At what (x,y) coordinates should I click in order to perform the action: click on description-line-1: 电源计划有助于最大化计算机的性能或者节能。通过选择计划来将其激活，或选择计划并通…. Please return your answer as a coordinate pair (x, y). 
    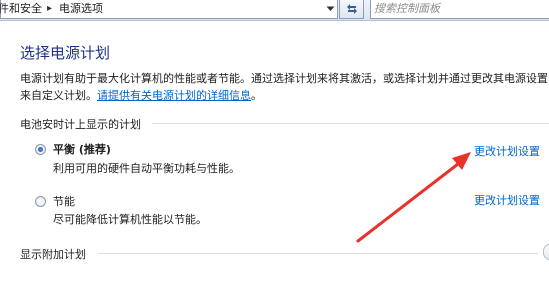
    Looking at the image, I should click on (284, 78).